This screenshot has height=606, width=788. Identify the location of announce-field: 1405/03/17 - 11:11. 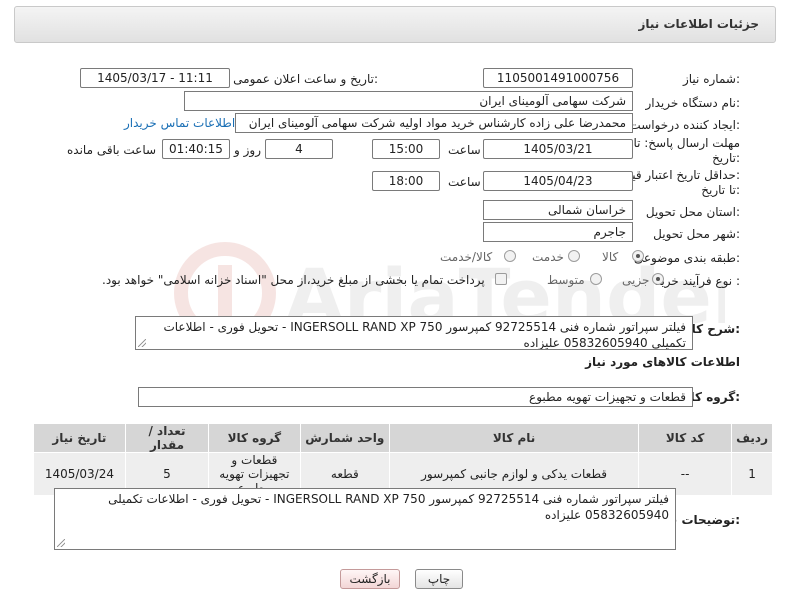
(155, 78).